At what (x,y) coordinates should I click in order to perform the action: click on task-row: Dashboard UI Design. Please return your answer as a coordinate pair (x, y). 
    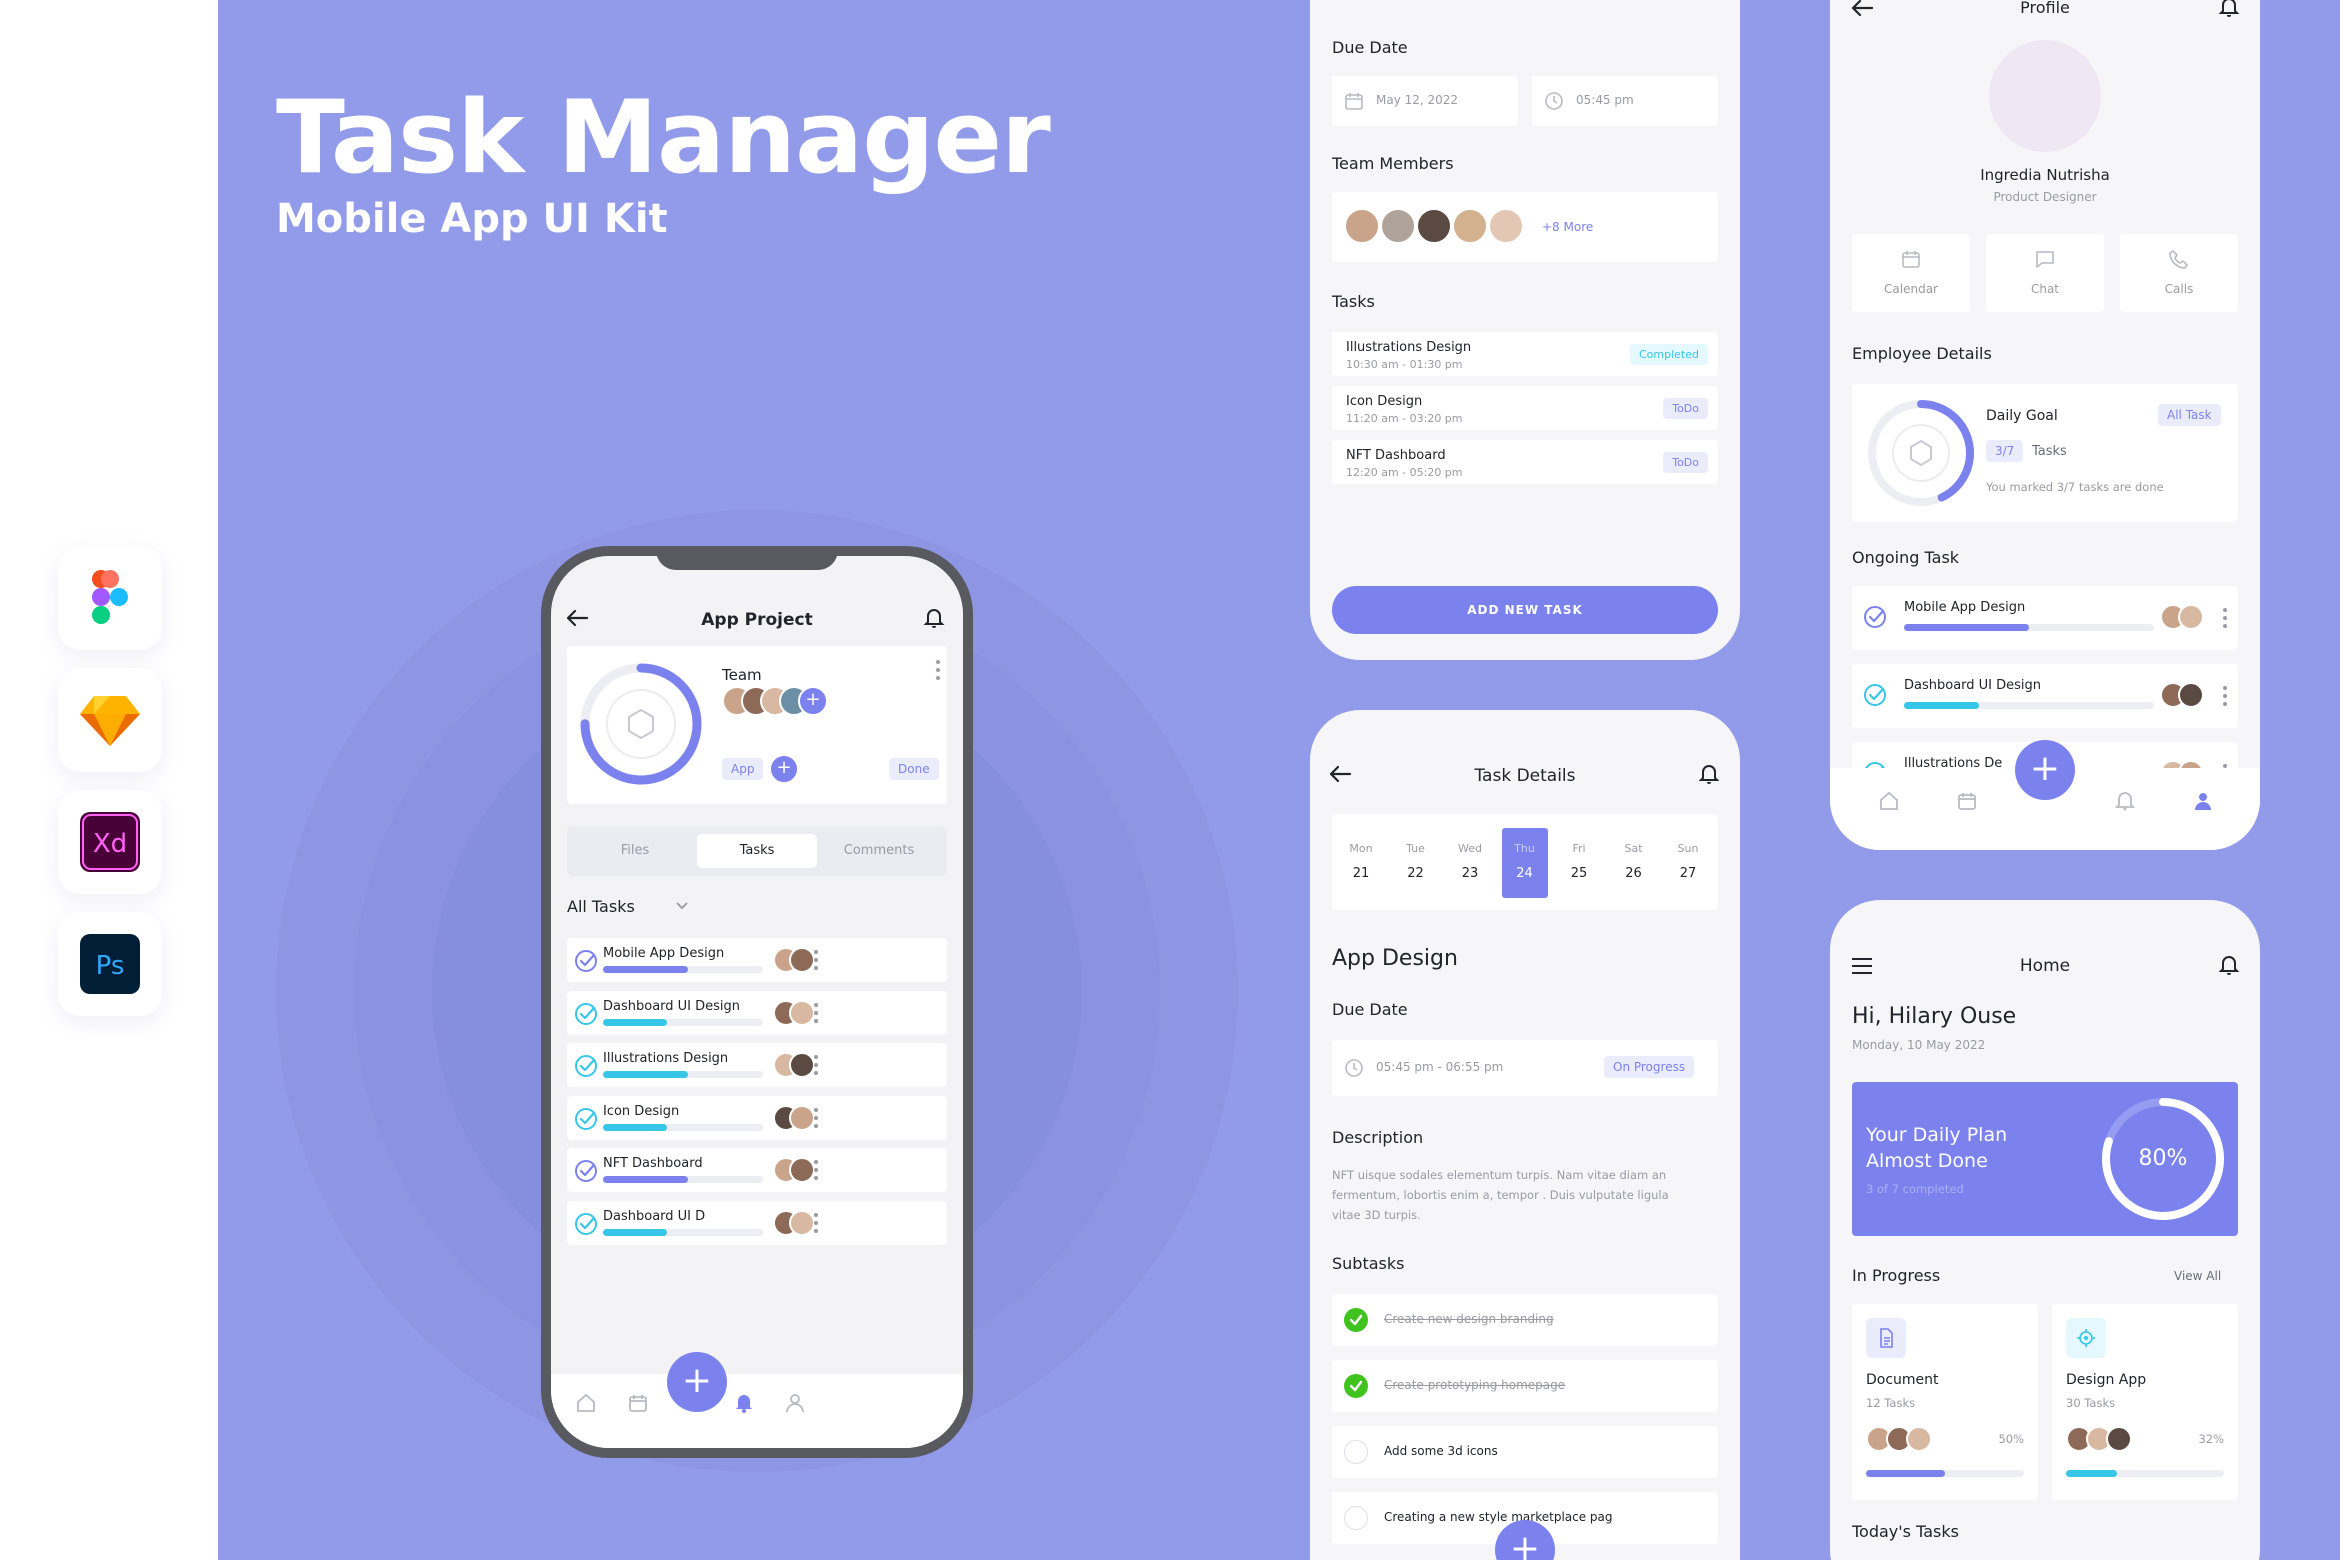
    Looking at the image, I should click on (757, 1012).